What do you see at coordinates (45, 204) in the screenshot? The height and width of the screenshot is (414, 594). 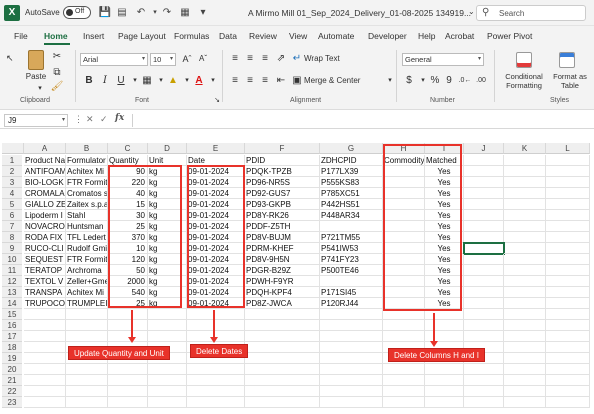 I see `cell-a5: GIALLO ZE` at bounding box center [45, 204].